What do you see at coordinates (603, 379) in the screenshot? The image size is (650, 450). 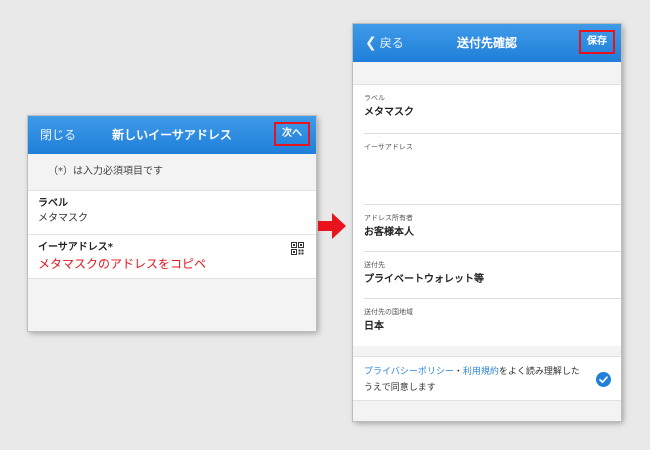 I see `checkmark-icon` at bounding box center [603, 379].